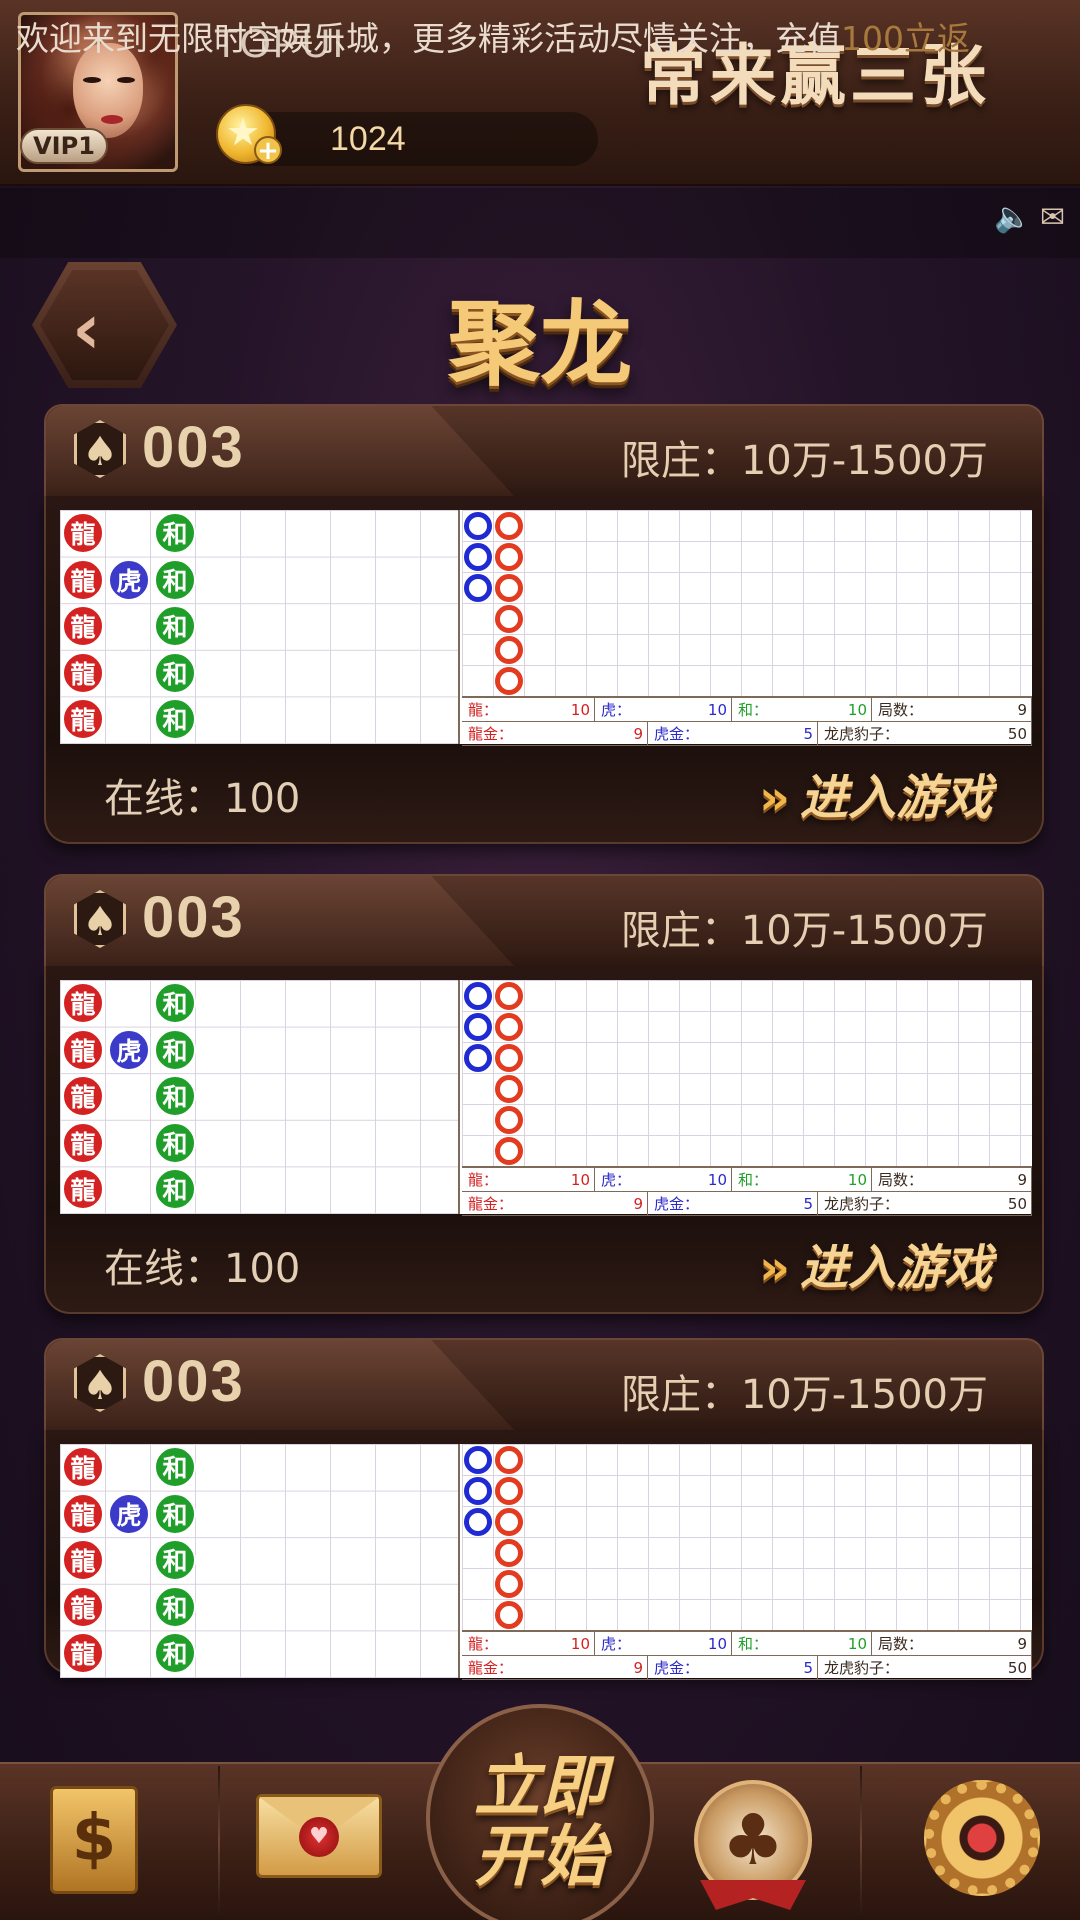 This screenshot has height=1920, width=1080. I want to click on stat-label: 虎：, so click(616, 1644).